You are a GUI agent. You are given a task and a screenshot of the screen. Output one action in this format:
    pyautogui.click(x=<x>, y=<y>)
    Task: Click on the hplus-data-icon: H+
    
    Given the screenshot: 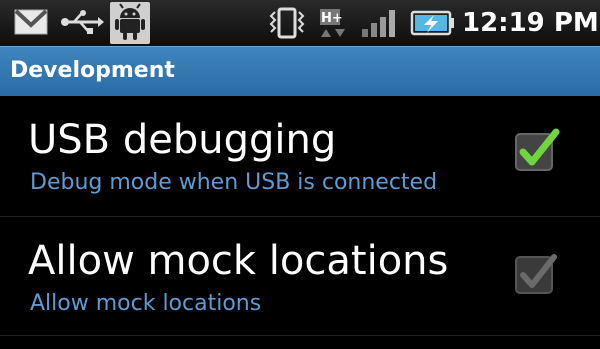 What is the action you would take?
    pyautogui.click(x=335, y=23)
    